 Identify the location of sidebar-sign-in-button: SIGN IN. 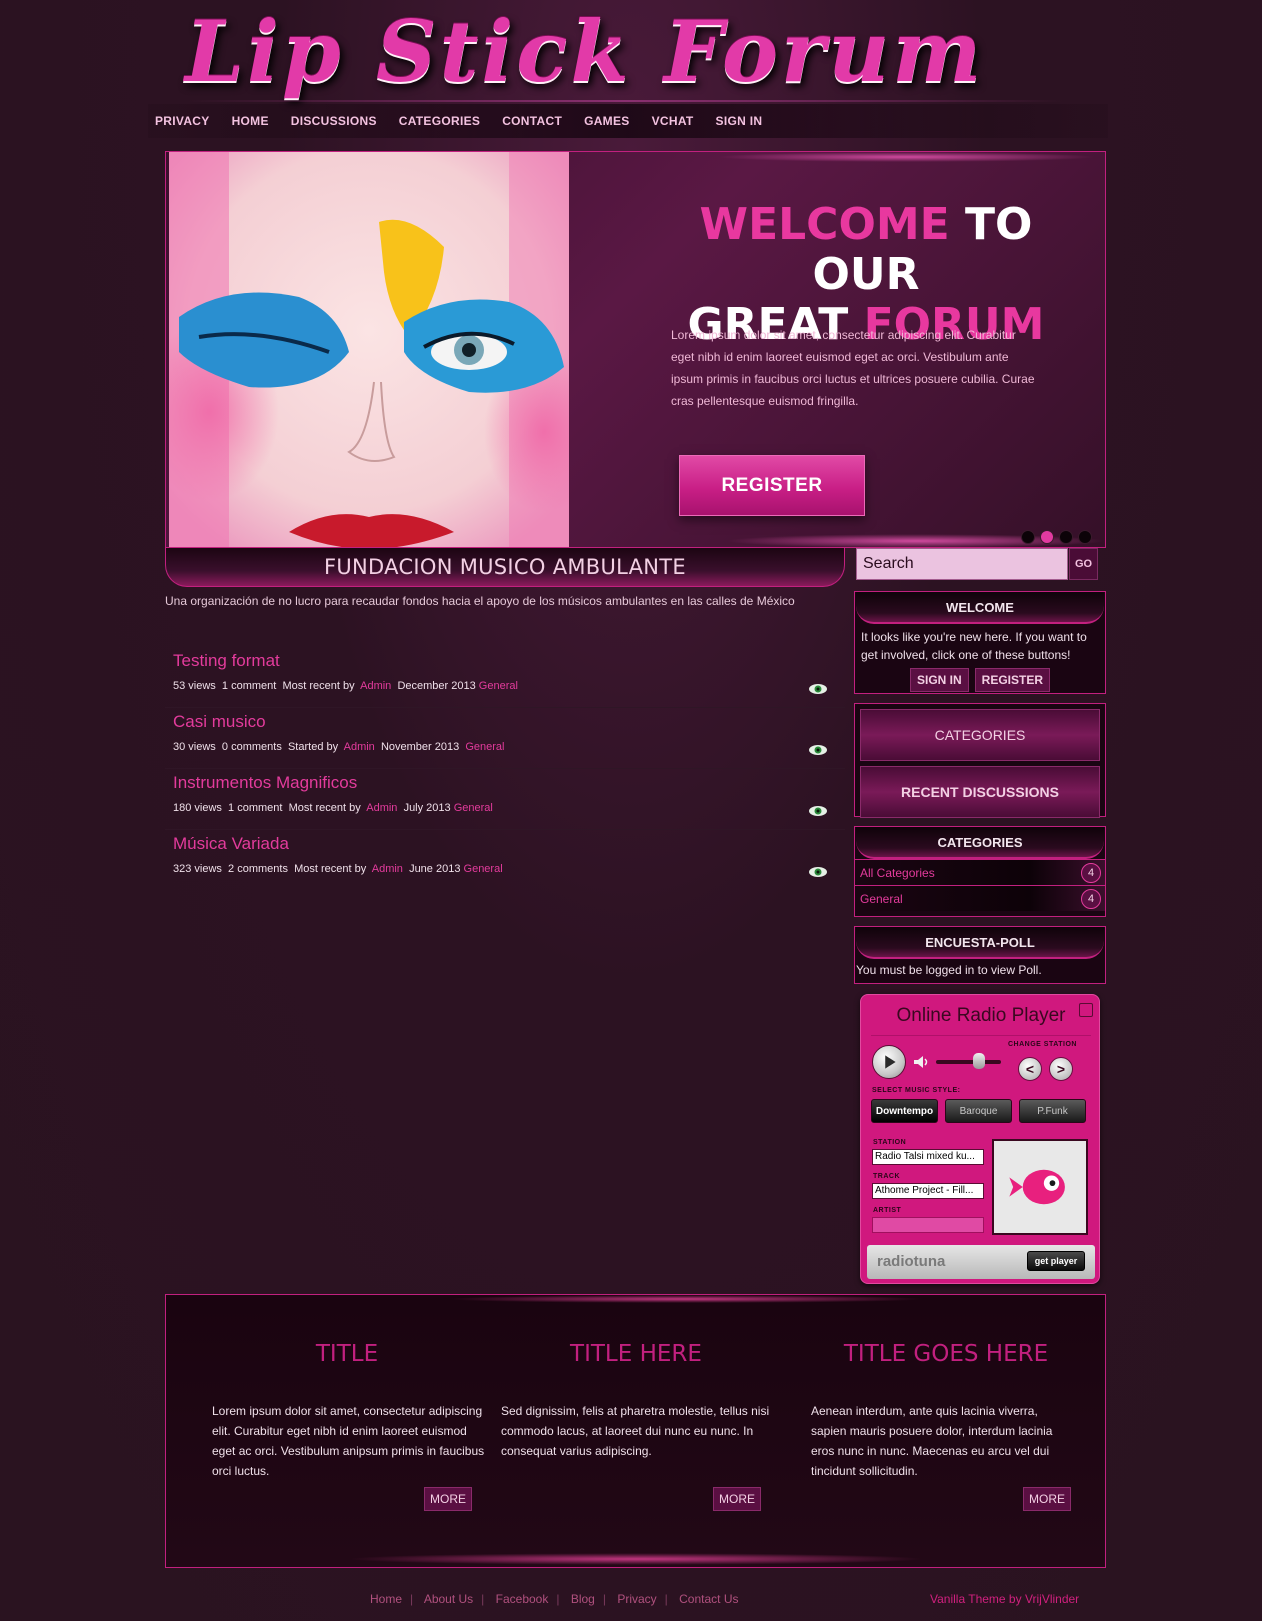
(939, 680).